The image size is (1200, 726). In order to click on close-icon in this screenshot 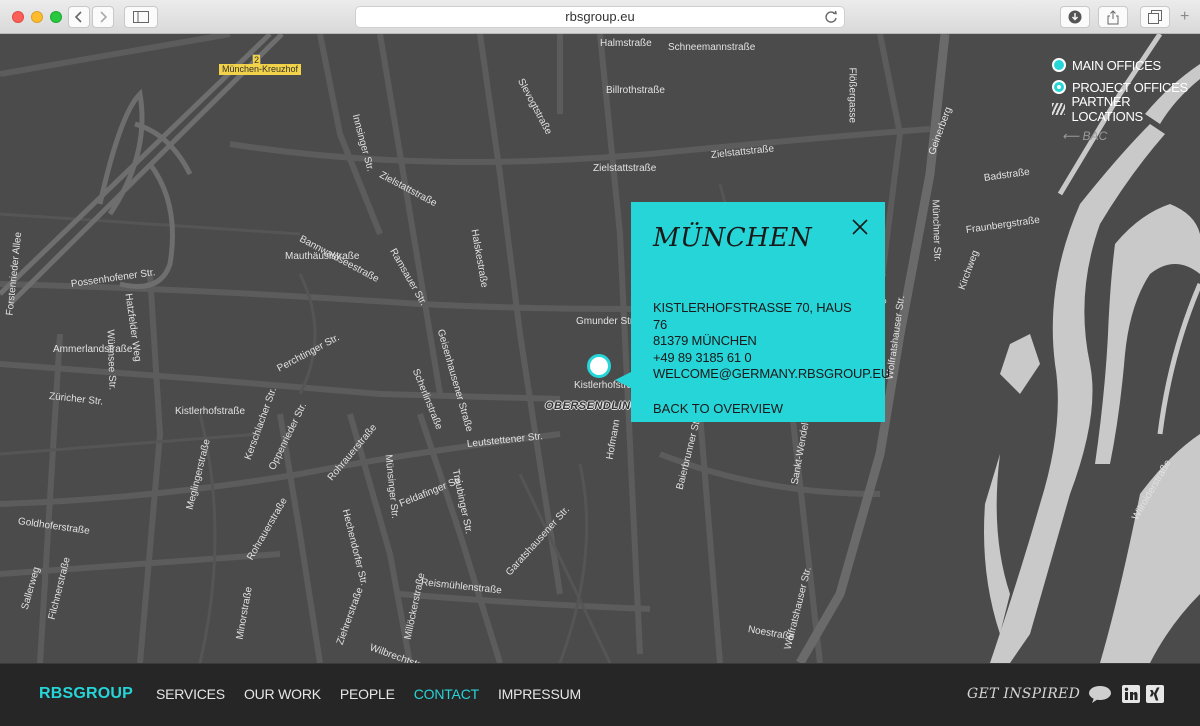, I will do `click(860, 227)`.